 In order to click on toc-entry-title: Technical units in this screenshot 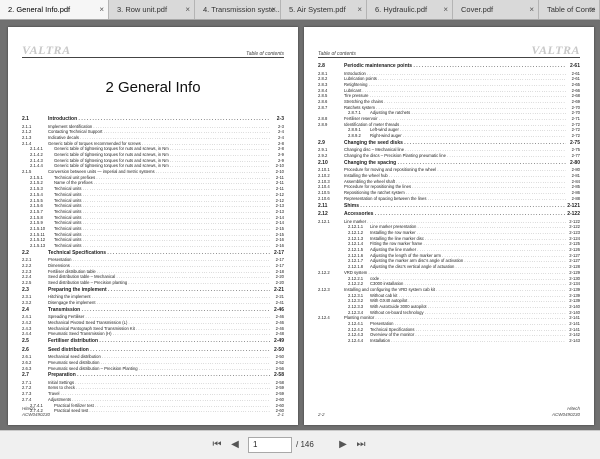, I will do `click(162, 246)`.